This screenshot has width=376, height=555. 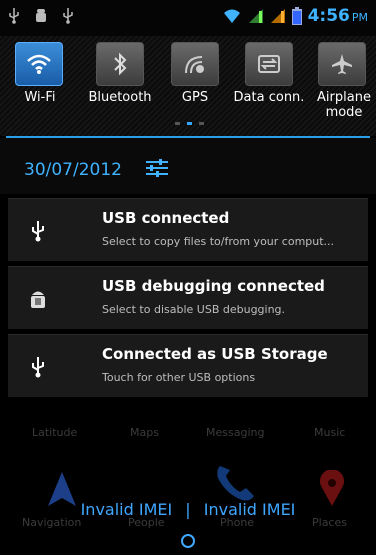 I want to click on bluetooth-label: Bluetooth, so click(x=120, y=97).